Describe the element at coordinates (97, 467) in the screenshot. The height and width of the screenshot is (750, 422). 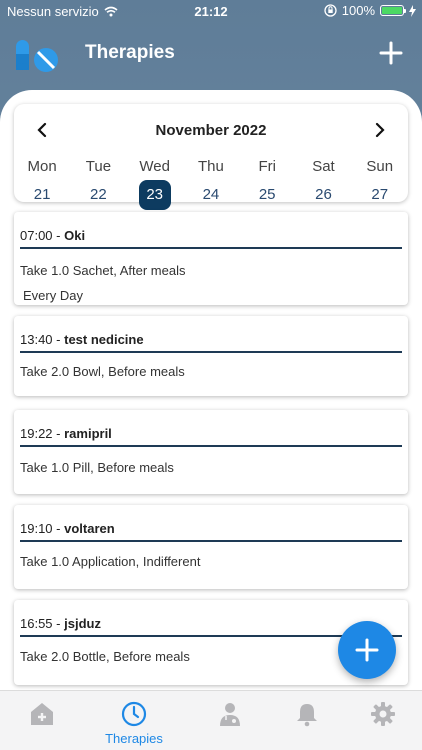
I see `therapy-dose: Take 1.0 Pill, Before meals` at that location.